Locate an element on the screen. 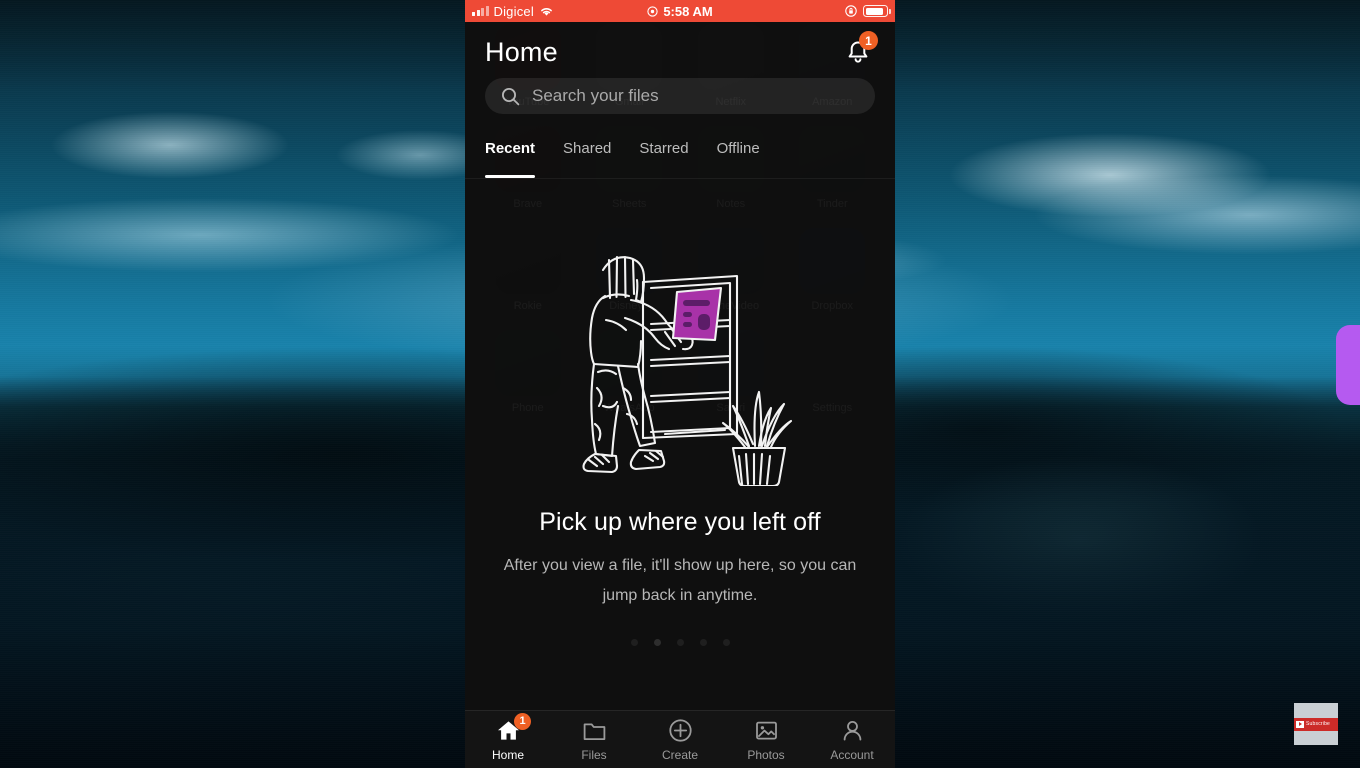 The image size is (1360, 768). battery-icon is located at coordinates (877, 11).